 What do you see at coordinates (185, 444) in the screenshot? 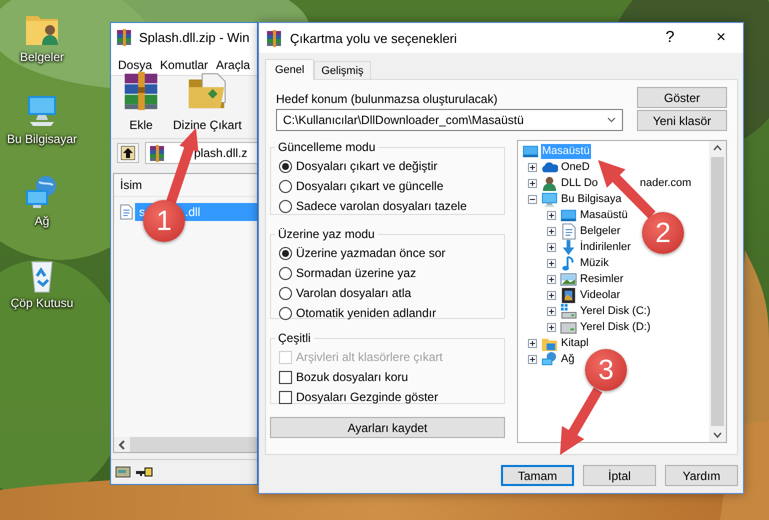
I see `horizontal-scrollbar` at bounding box center [185, 444].